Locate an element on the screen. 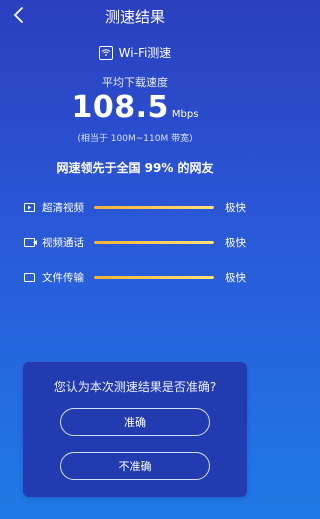  bandwidth-equivalent: (相当于 100M~110M 带宽) is located at coordinates (135, 139).